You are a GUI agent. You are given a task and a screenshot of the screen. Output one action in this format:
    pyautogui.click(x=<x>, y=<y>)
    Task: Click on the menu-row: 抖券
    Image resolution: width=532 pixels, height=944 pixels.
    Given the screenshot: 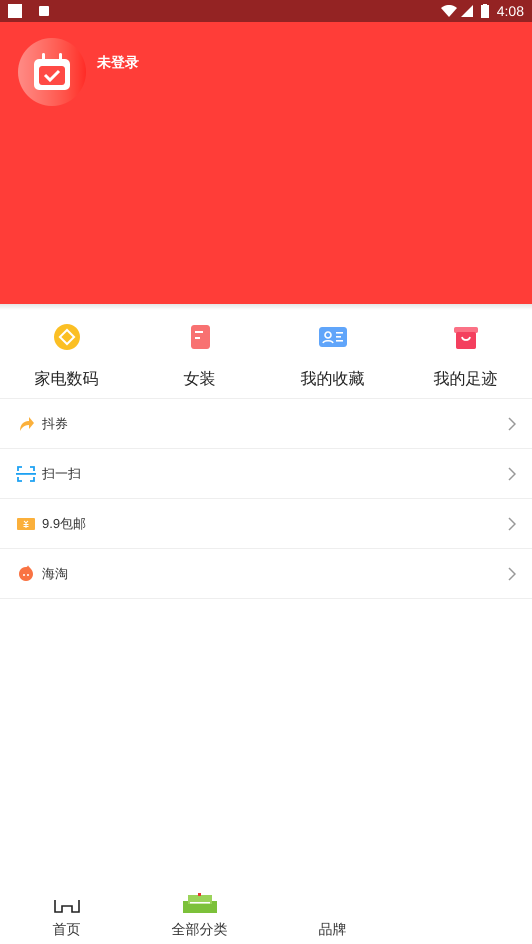 What is the action you would take?
    pyautogui.click(x=266, y=424)
    